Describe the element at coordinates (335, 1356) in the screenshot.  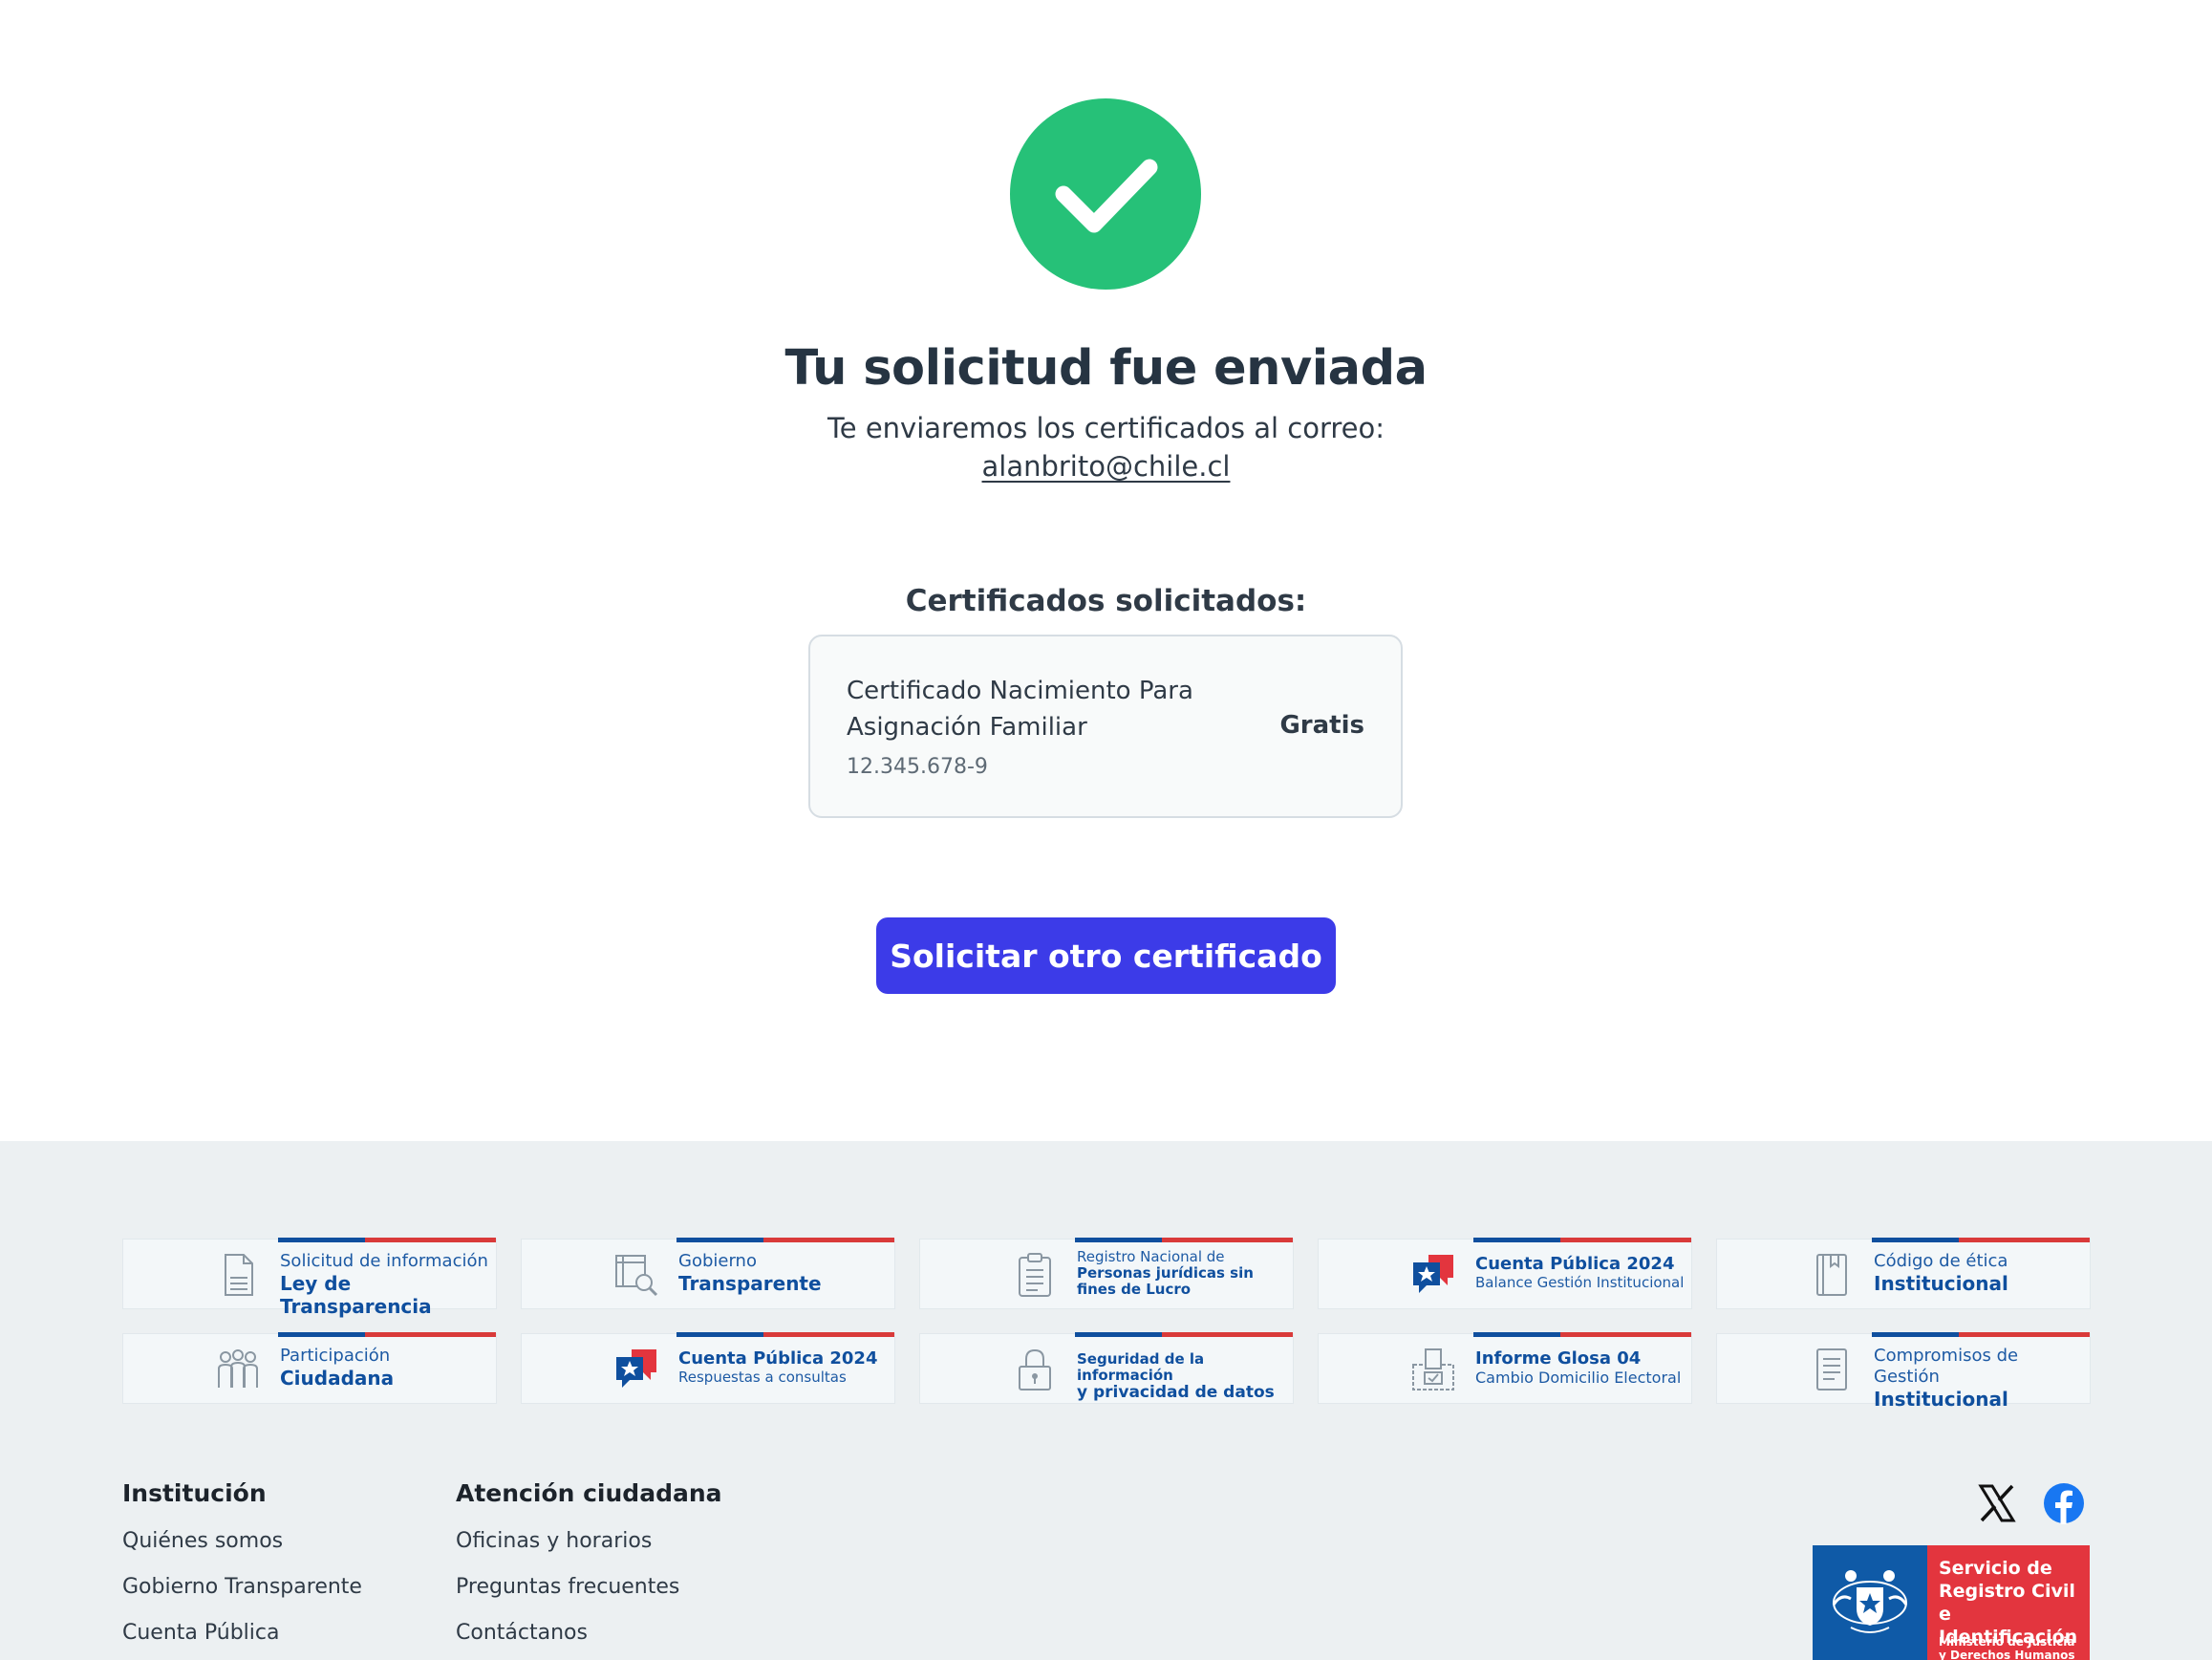
I see `banner-line1: Participación` at that location.